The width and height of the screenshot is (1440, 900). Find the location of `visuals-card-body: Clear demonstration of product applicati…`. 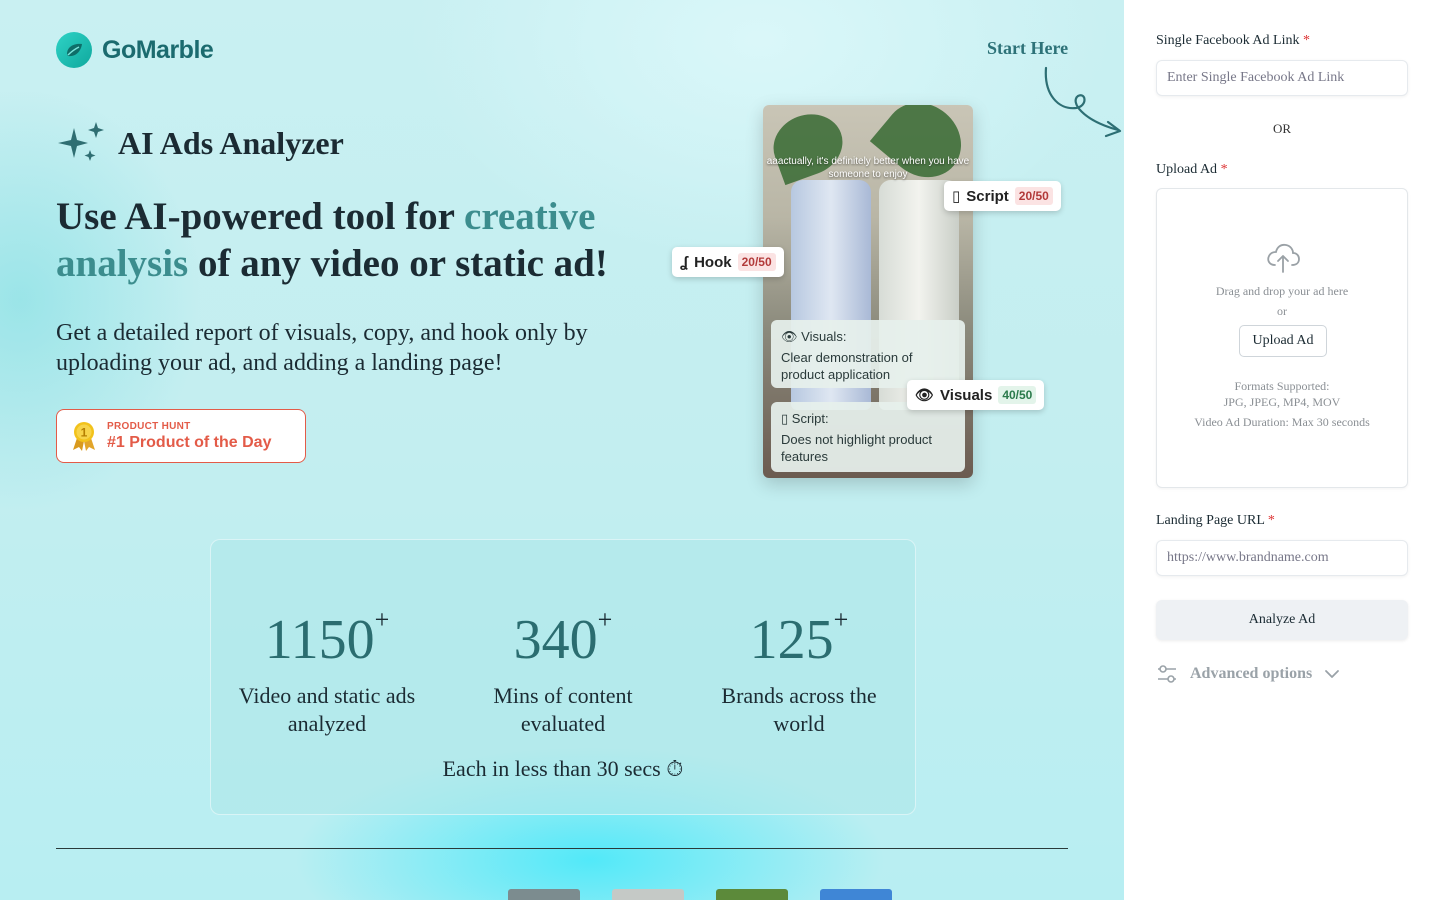

visuals-card-body: Clear demonstration of product applicati… is located at coordinates (847, 366).